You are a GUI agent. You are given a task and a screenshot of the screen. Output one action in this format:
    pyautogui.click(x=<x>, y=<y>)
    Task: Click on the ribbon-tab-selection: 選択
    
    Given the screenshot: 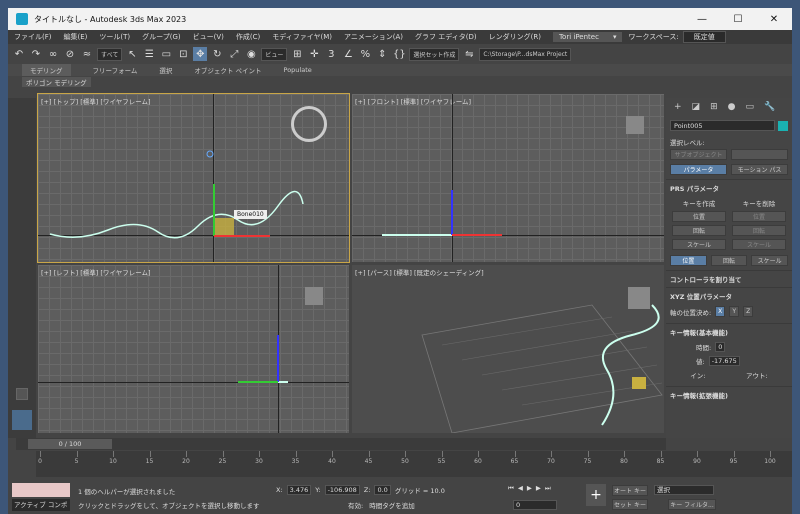 What is the action you would take?
    pyautogui.click(x=165, y=70)
    